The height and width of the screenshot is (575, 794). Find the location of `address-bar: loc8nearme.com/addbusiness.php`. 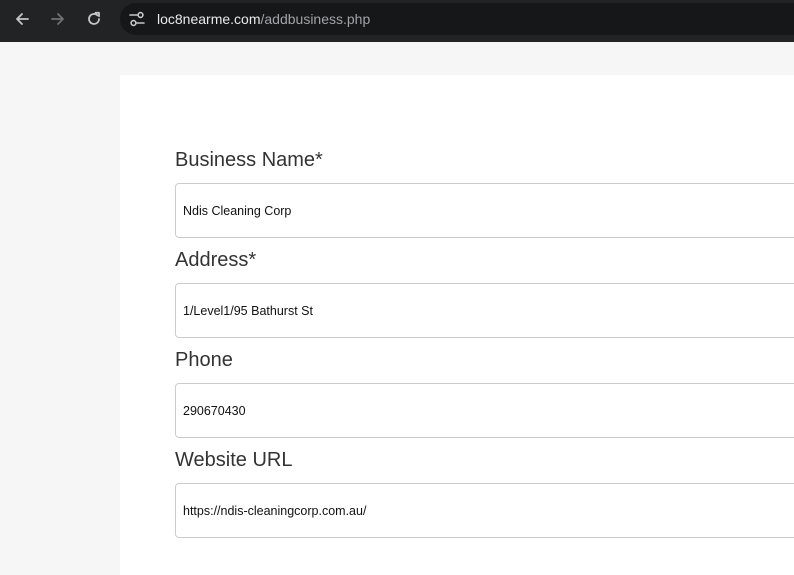

address-bar: loc8nearme.com/addbusiness.php is located at coordinates (457, 19).